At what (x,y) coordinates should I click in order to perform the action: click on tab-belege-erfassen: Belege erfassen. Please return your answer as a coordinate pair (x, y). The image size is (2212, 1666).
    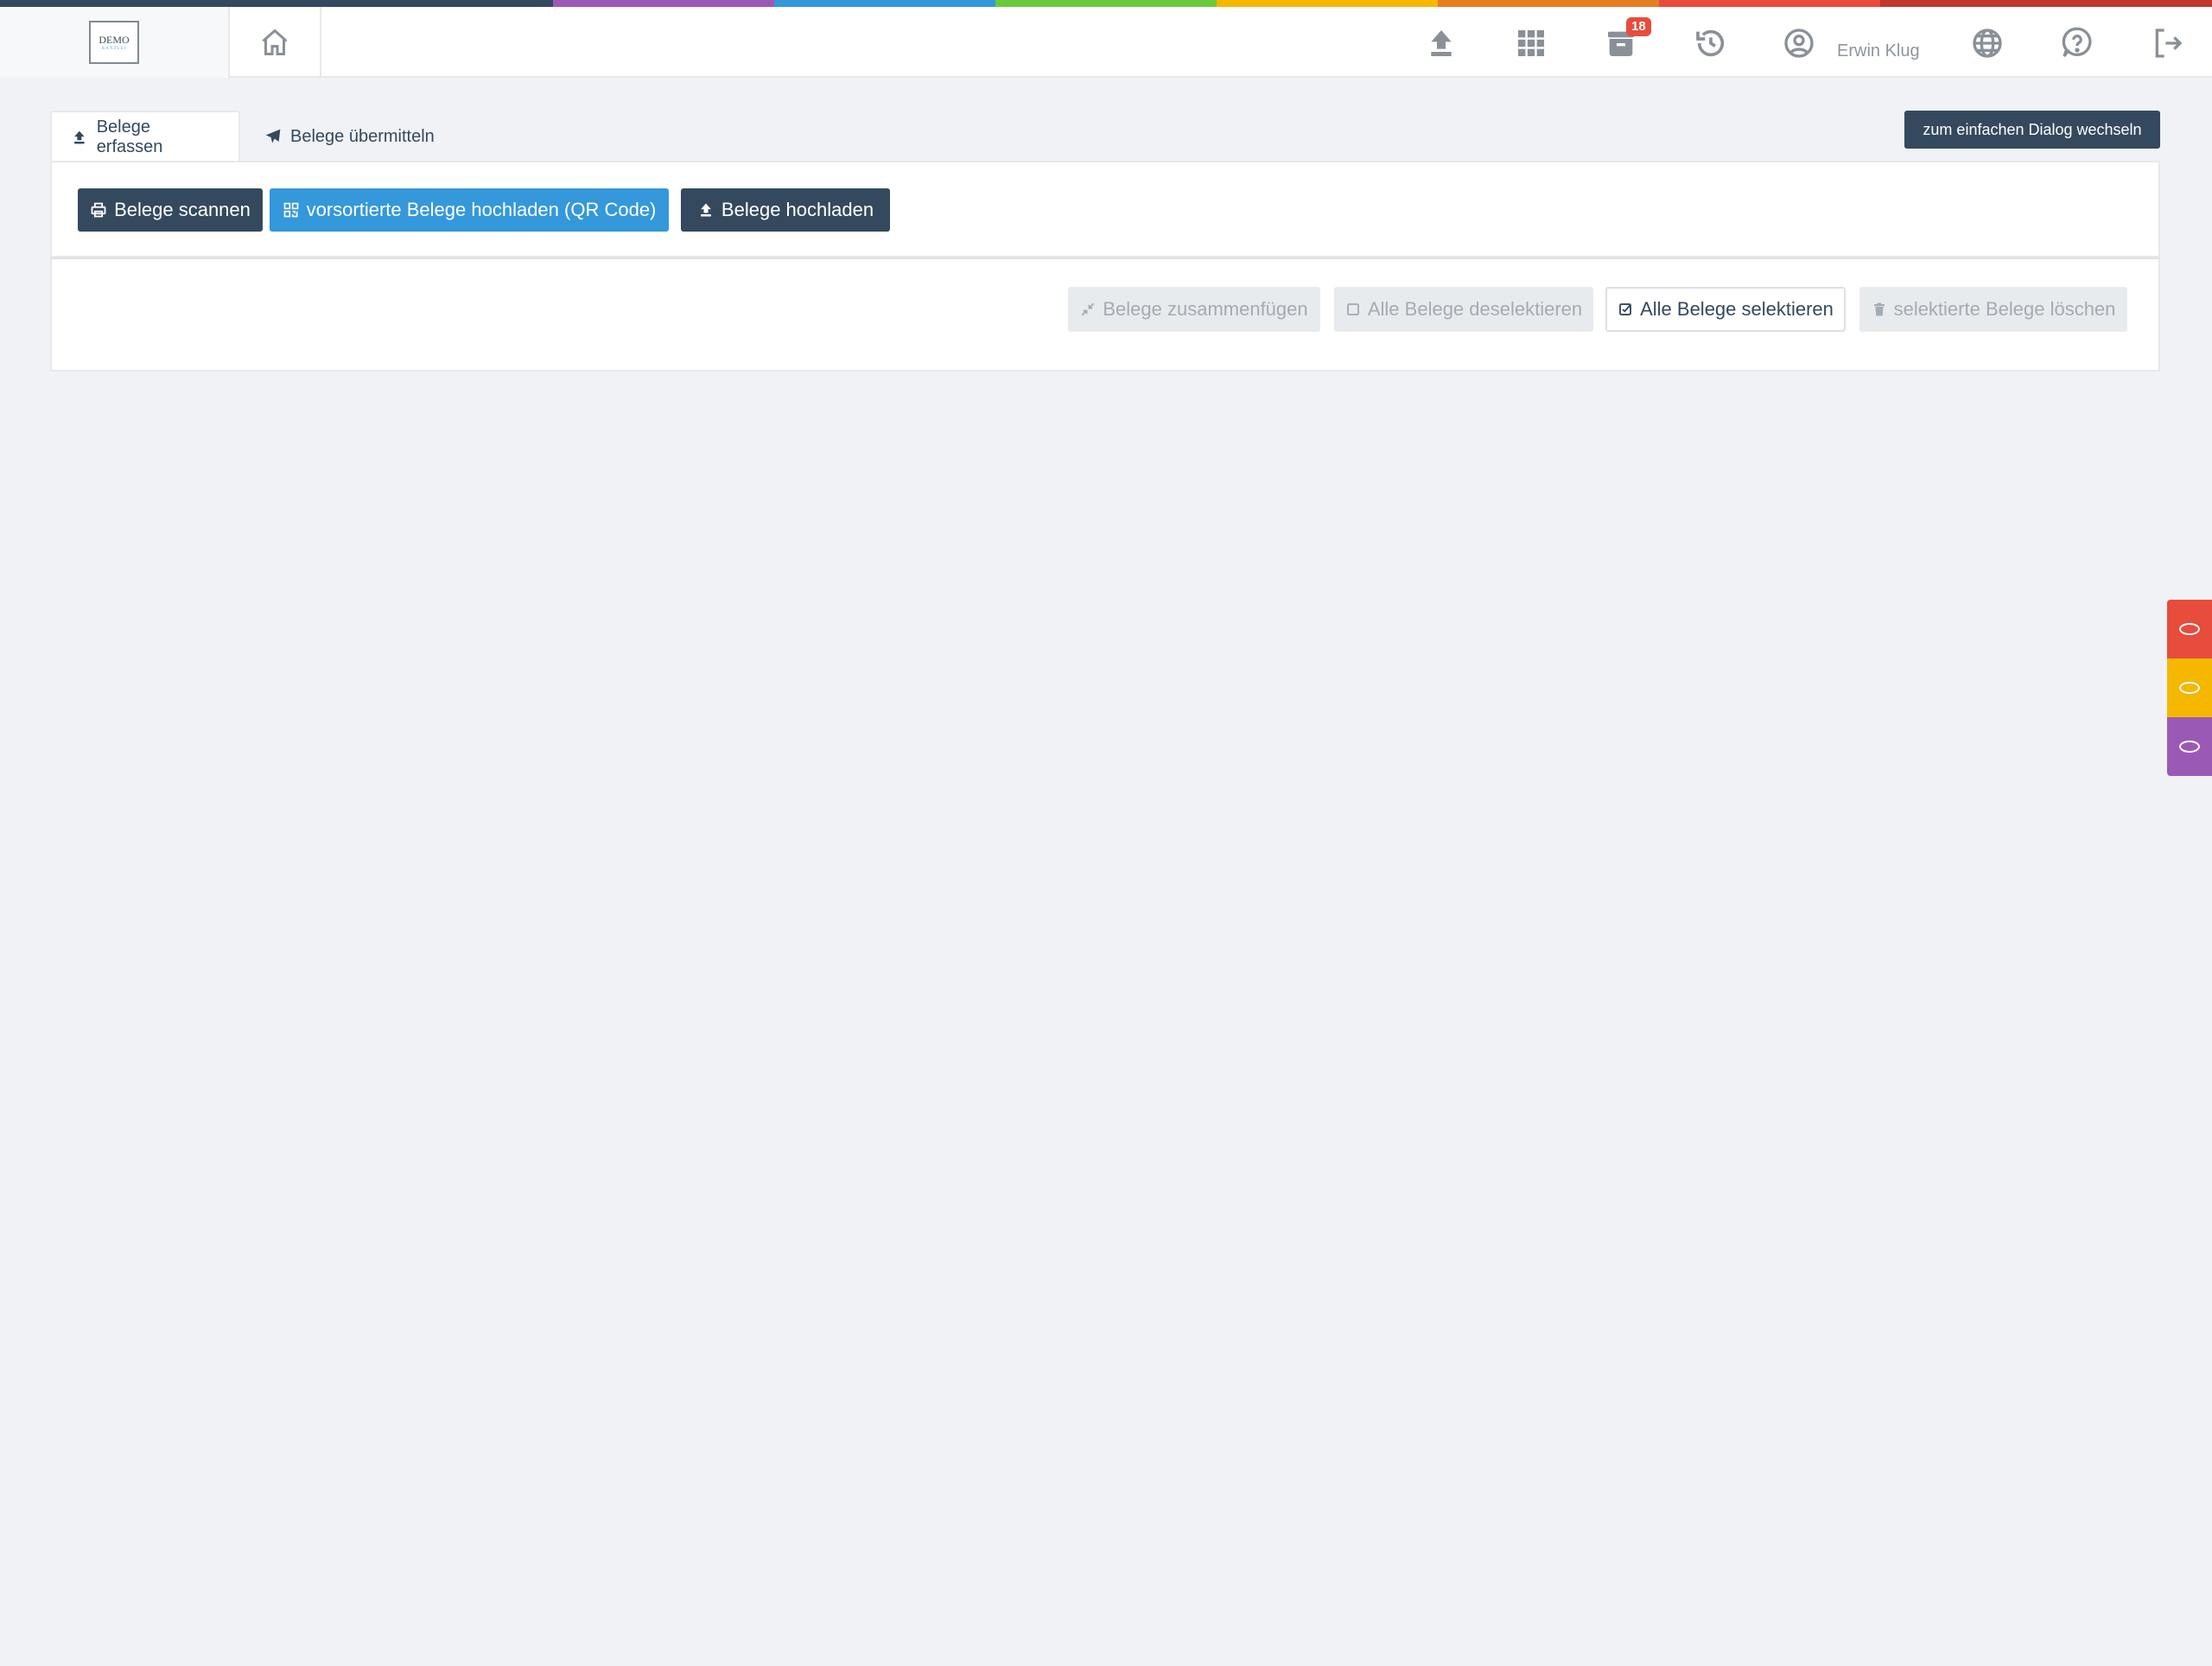
    Looking at the image, I should click on (145, 137).